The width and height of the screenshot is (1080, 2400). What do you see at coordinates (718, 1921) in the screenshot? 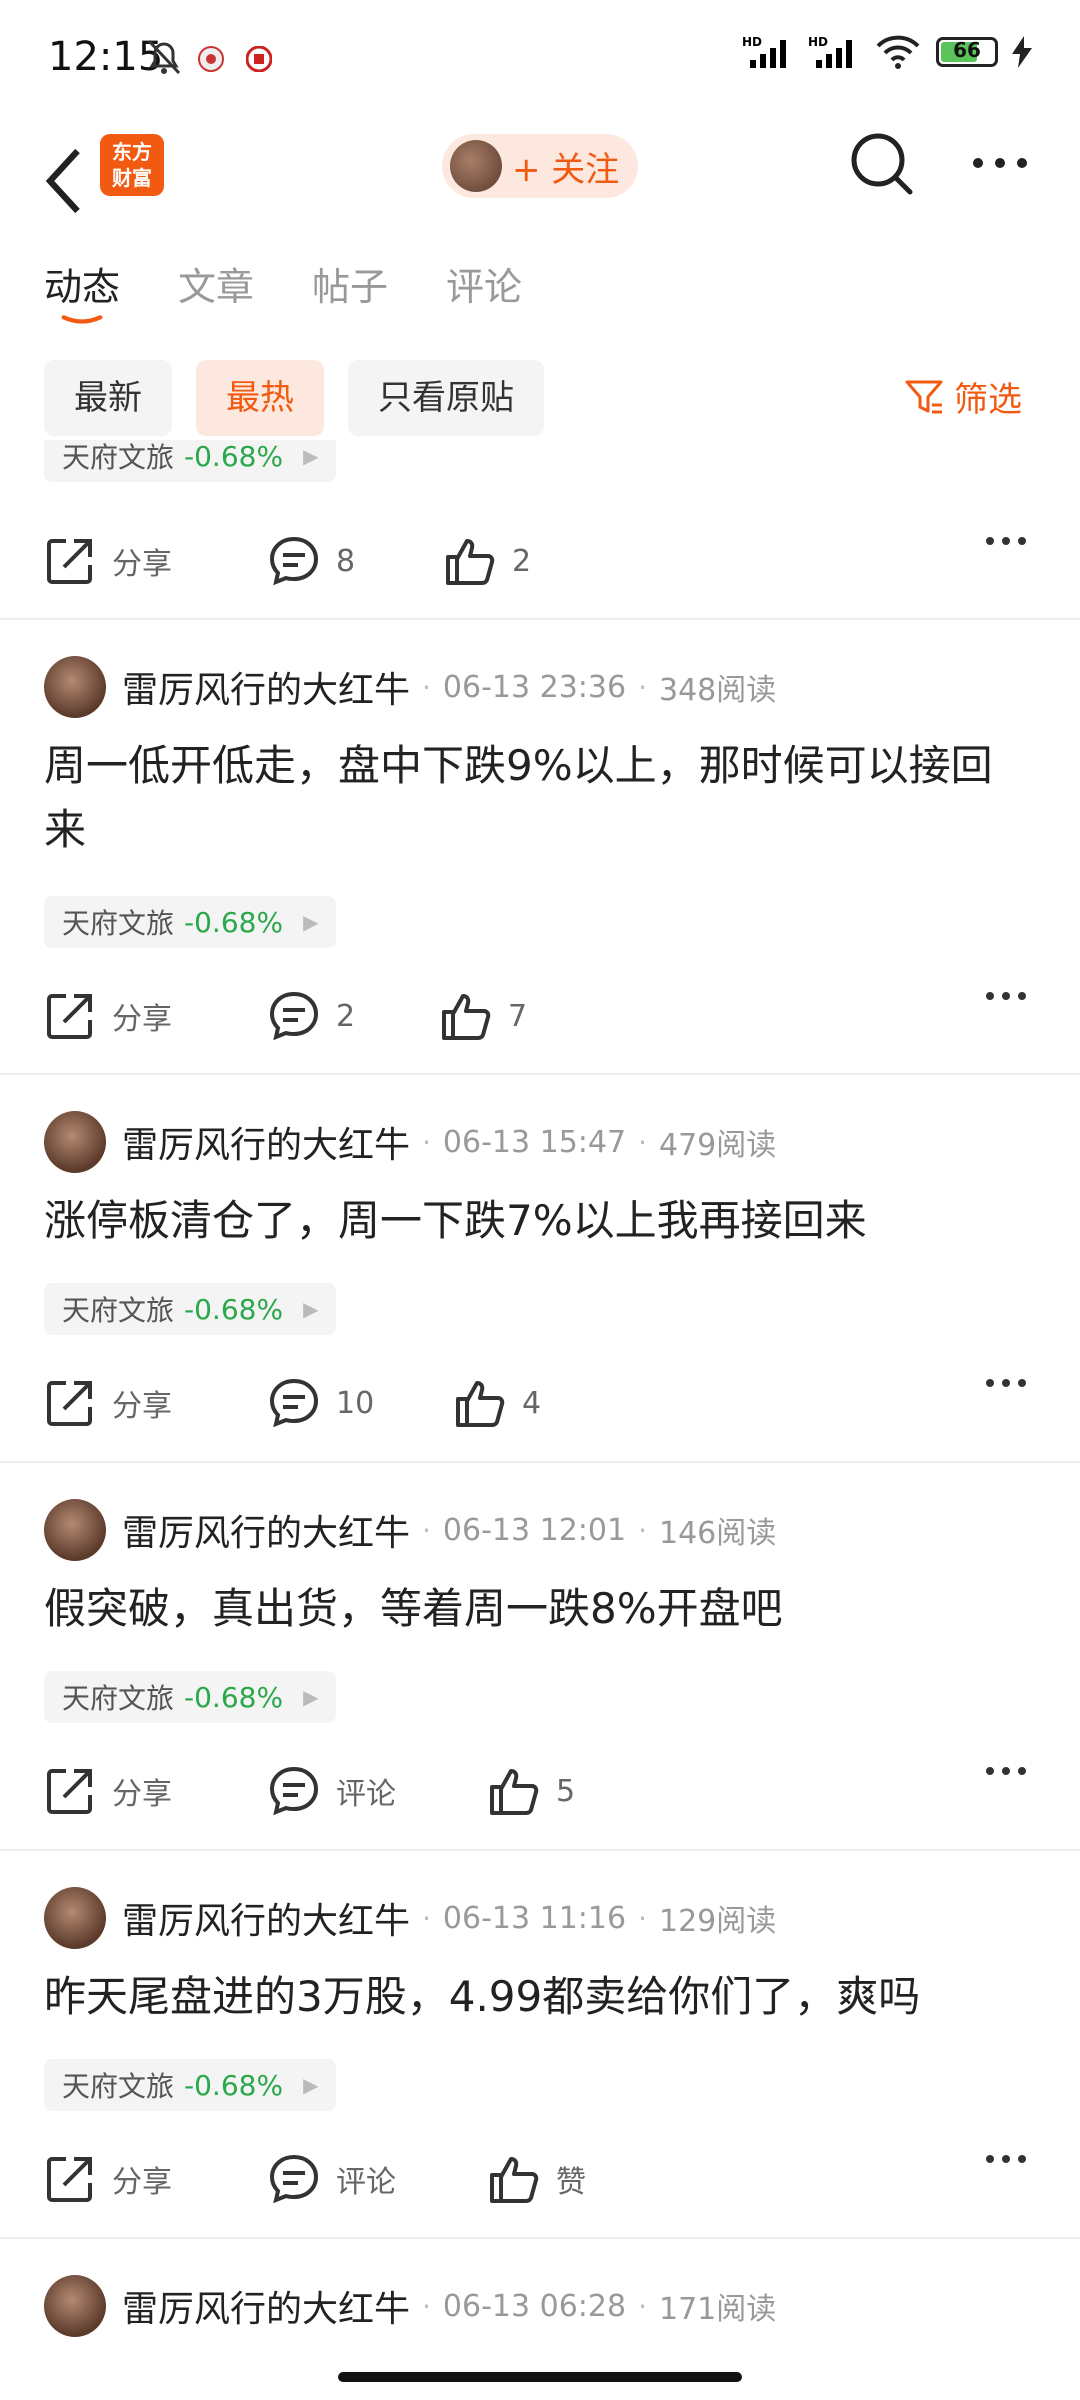
I see `read-count: 129阅读` at bounding box center [718, 1921].